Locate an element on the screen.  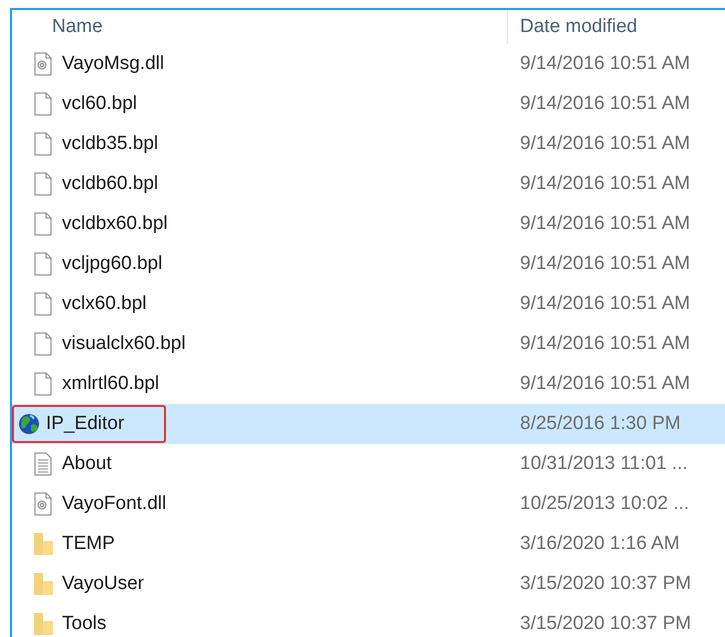
file-name: vcl60.bpl is located at coordinates (99, 104).